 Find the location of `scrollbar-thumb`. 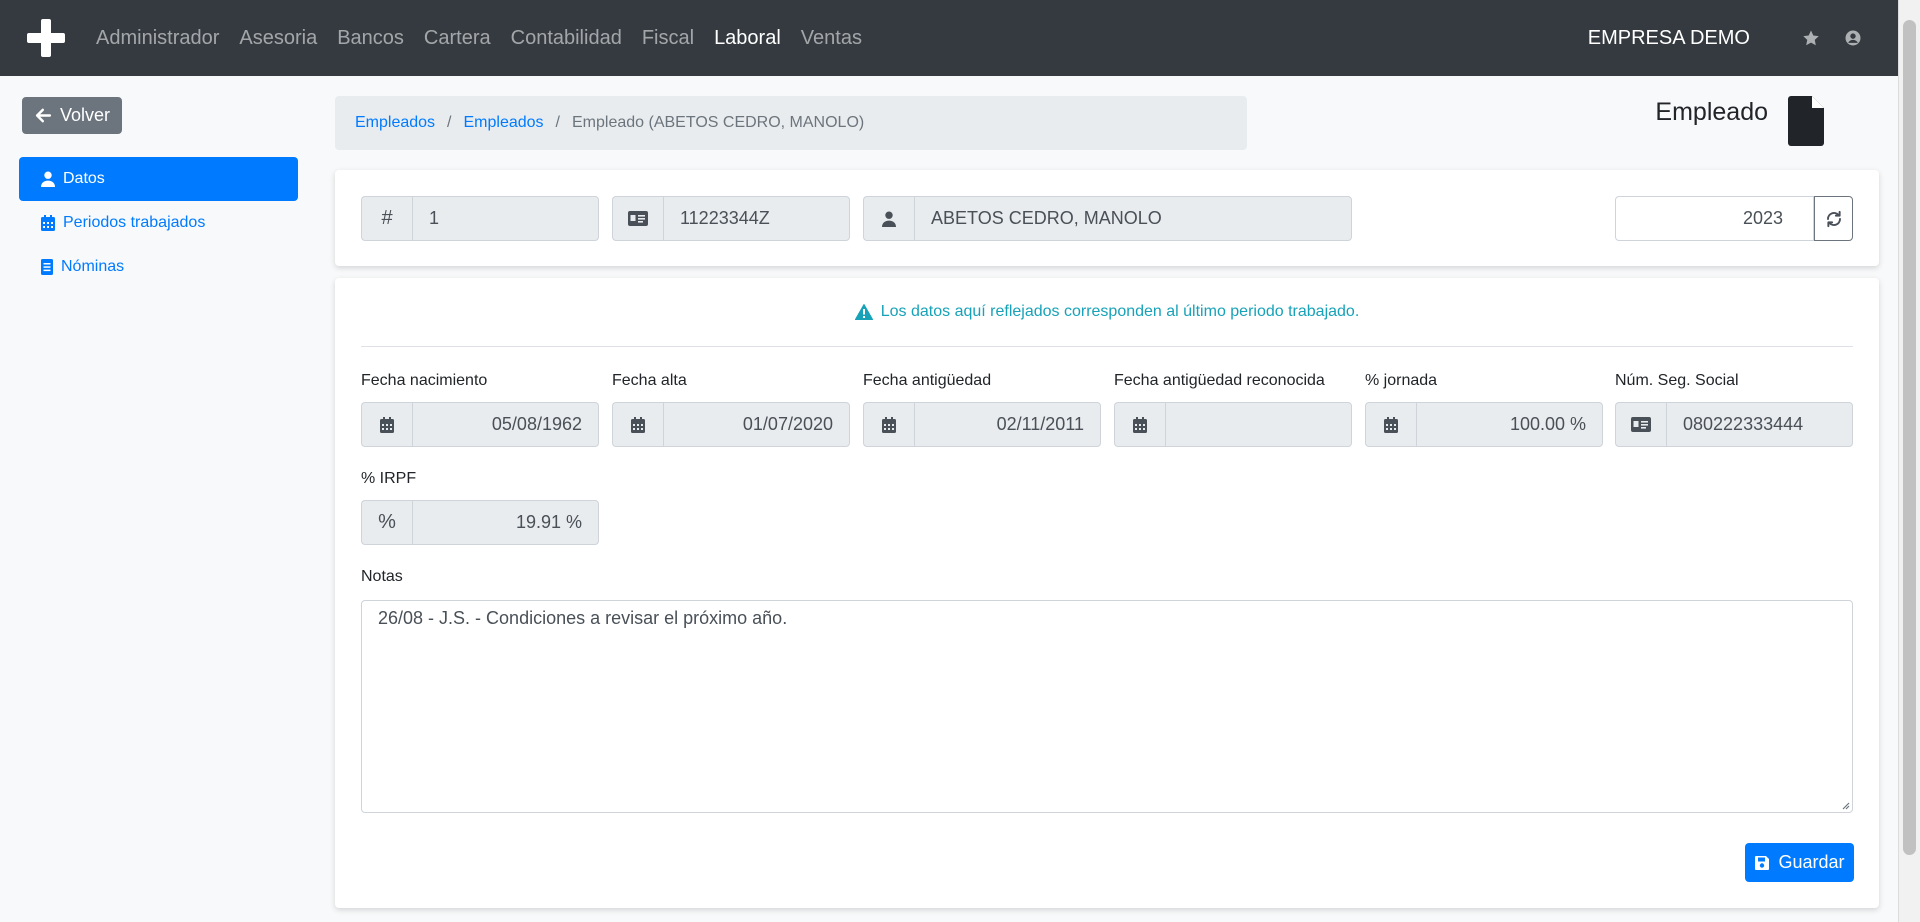

scrollbar-thumb is located at coordinates (1909, 437).